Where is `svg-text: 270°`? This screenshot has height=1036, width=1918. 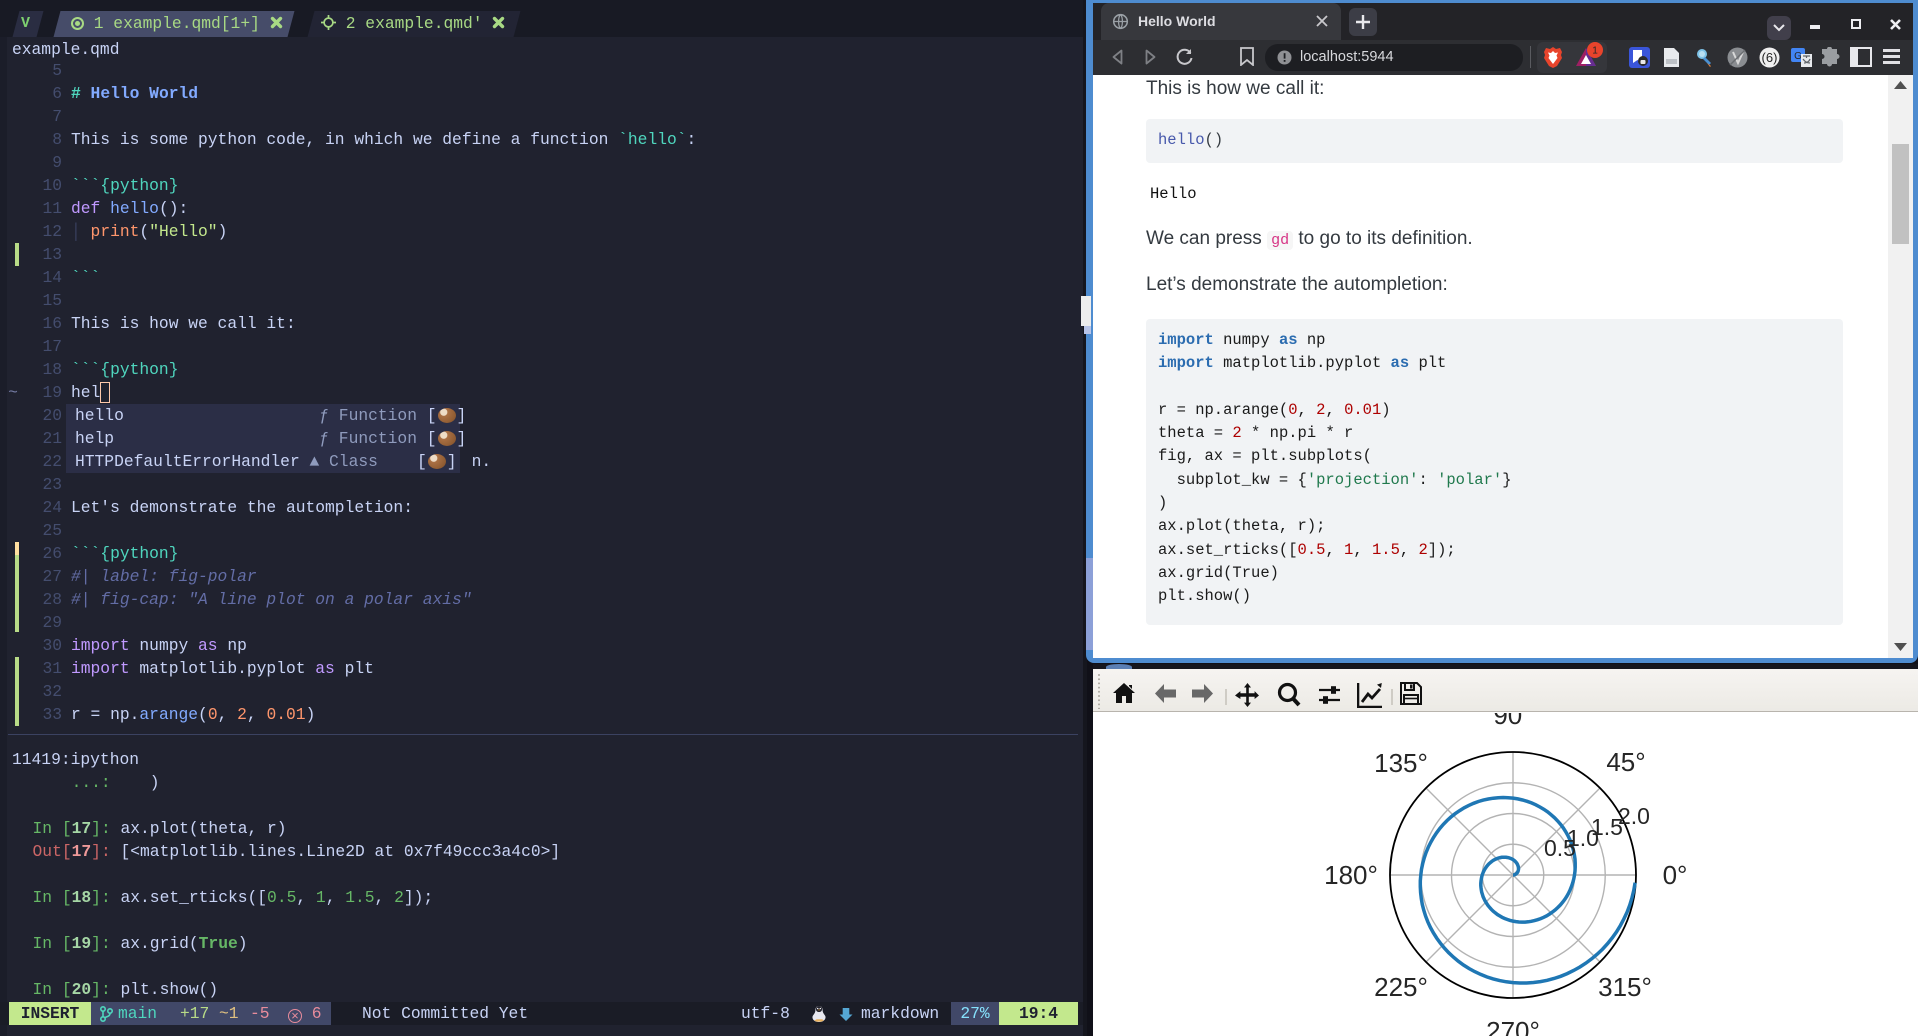 svg-text: 270° is located at coordinates (1513, 1026).